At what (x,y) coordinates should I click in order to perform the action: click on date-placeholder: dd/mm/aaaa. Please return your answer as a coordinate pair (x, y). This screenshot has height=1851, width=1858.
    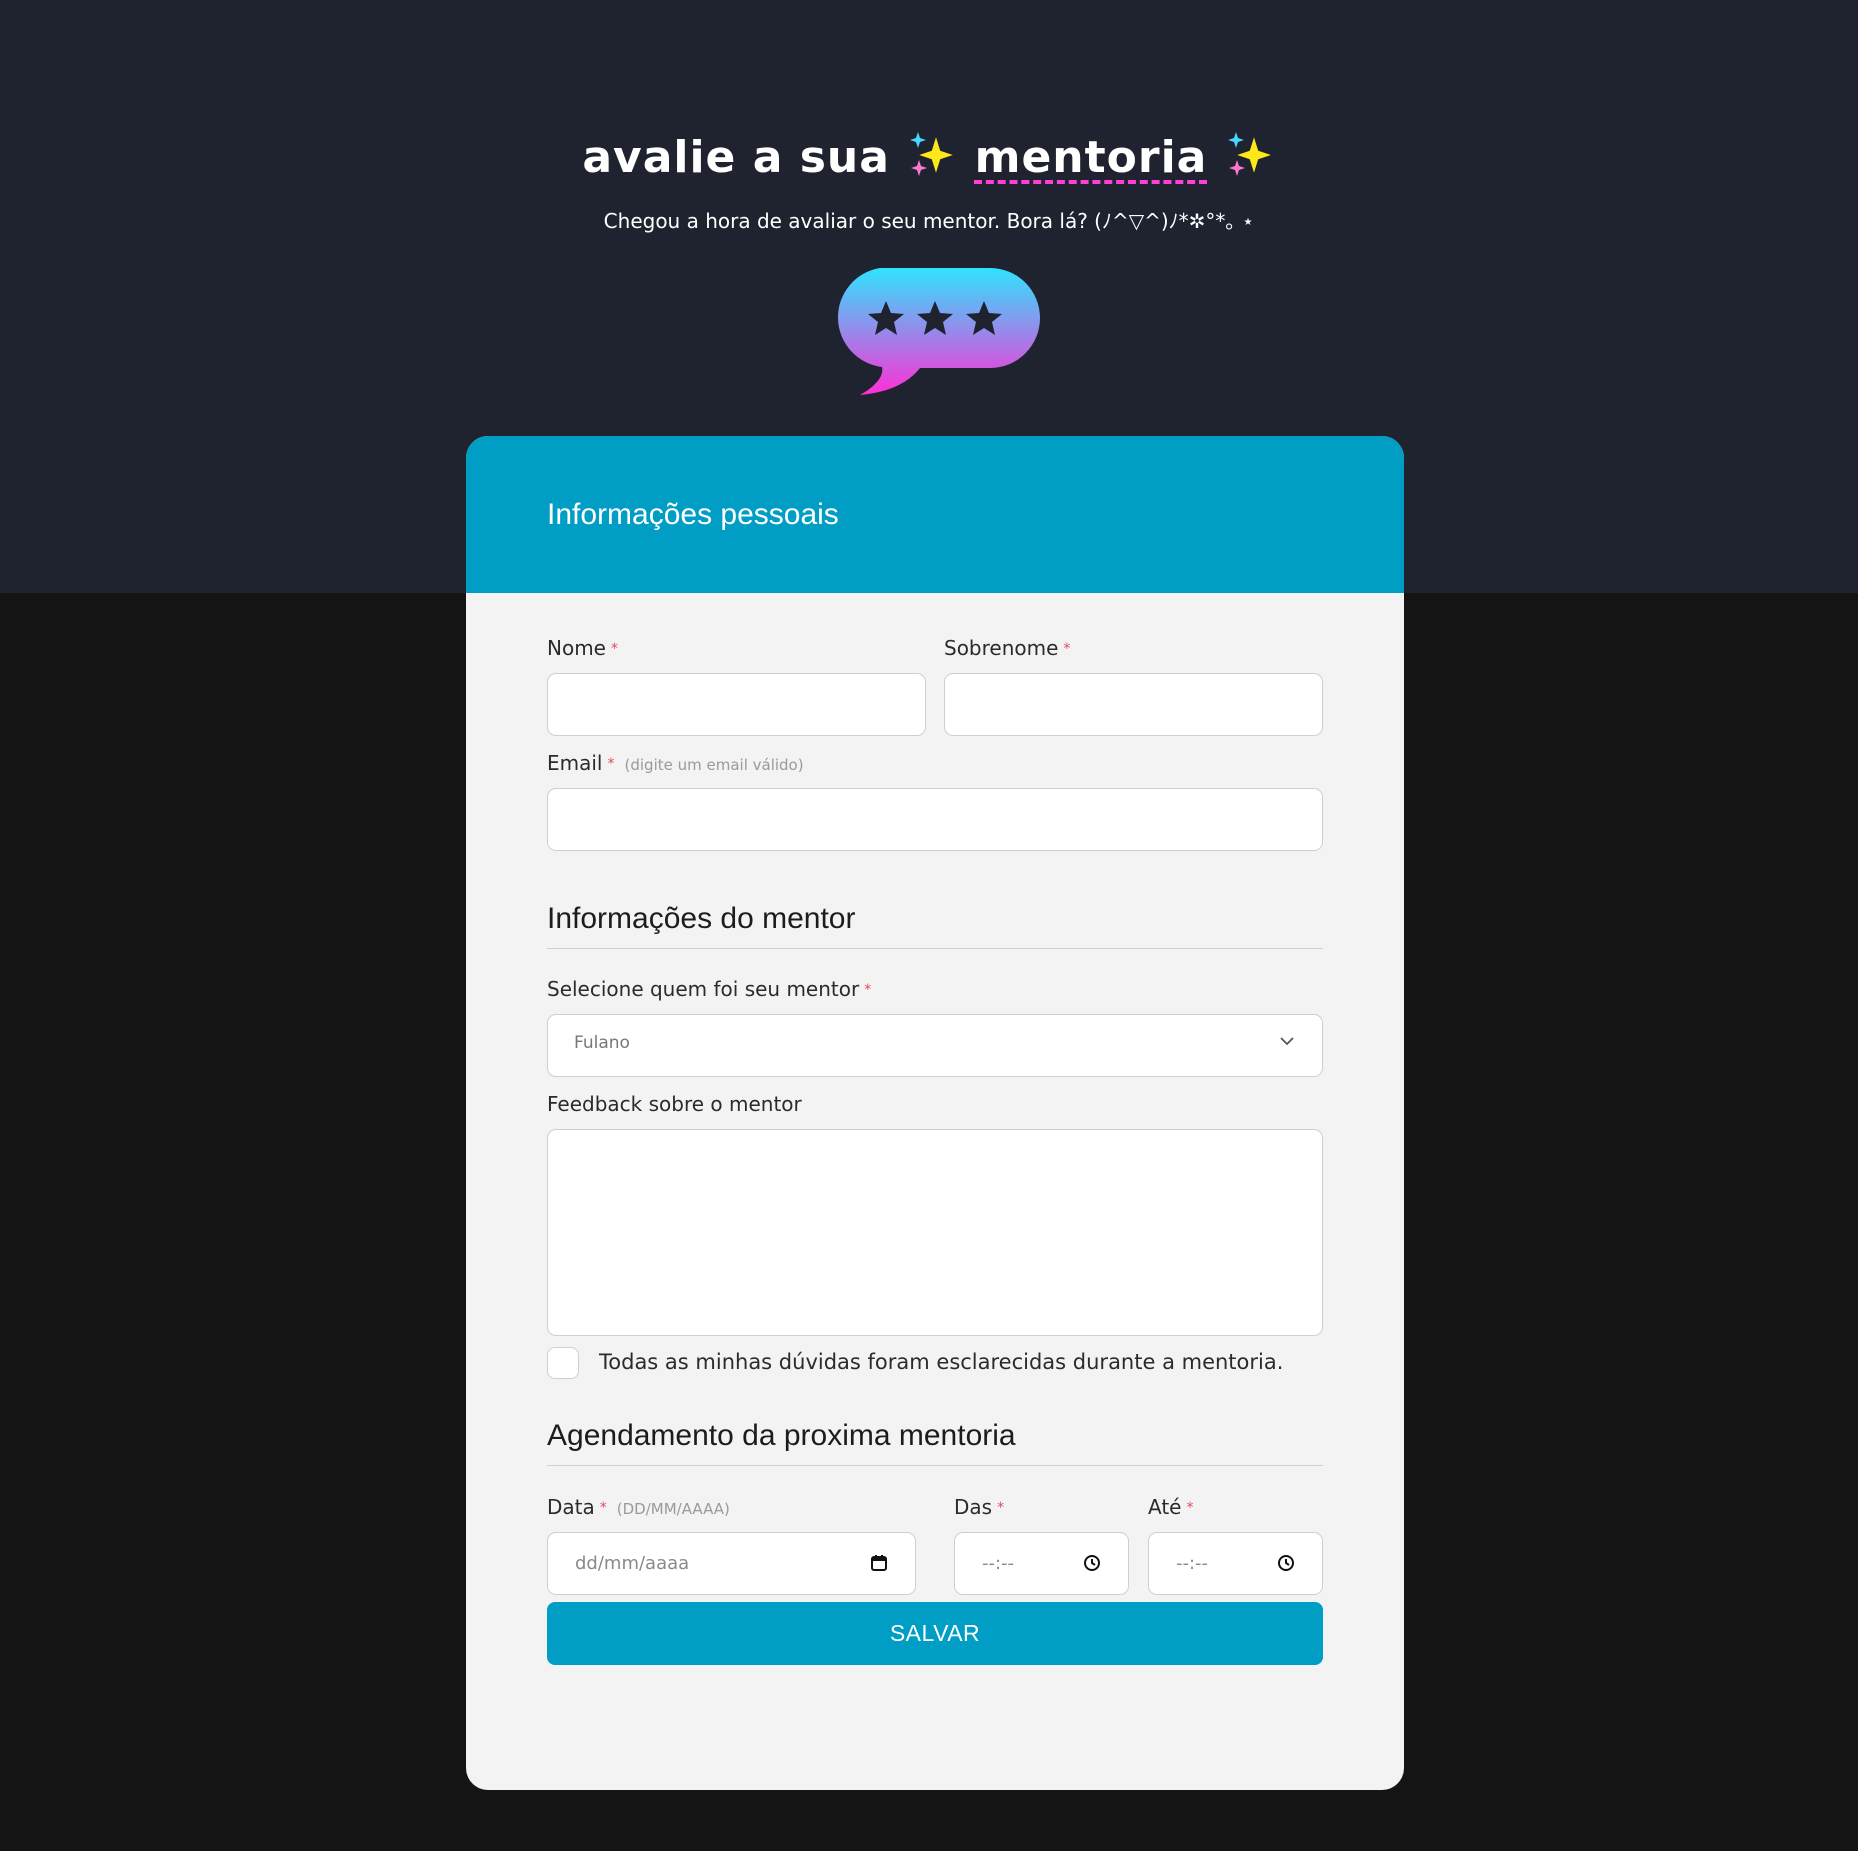
    Looking at the image, I should click on (632, 1563).